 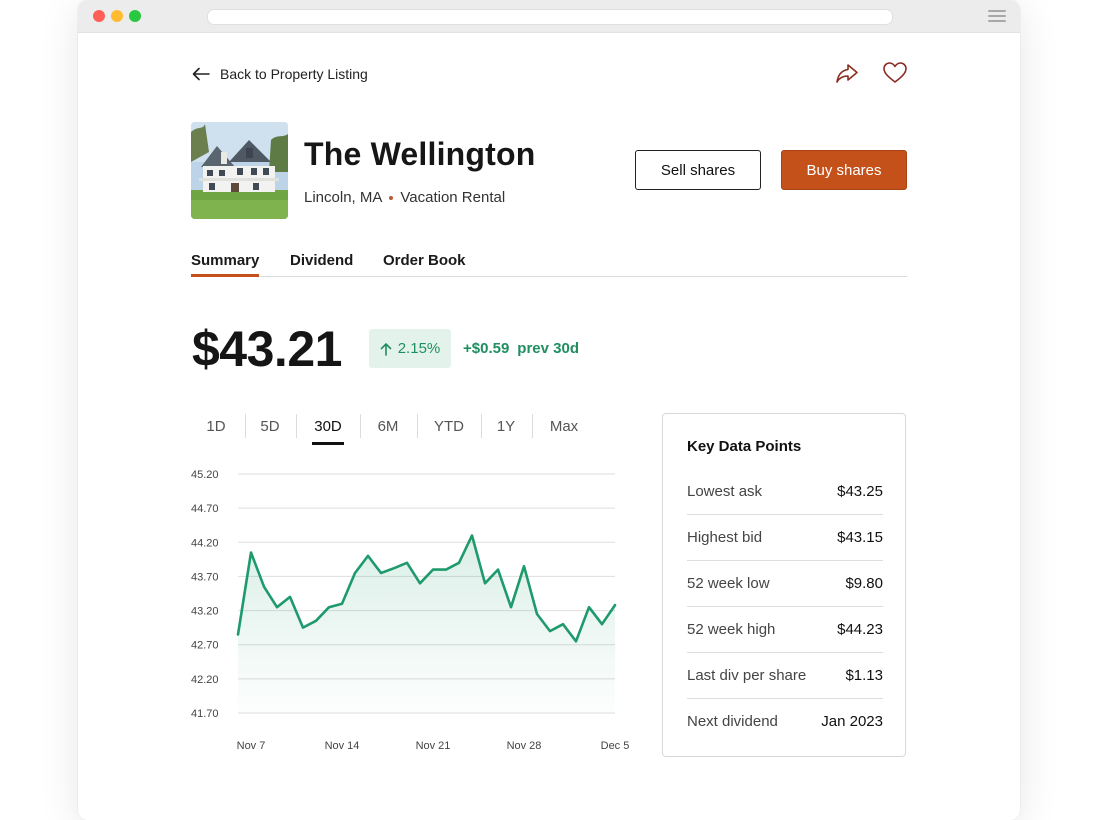 What do you see at coordinates (785, 491) in the screenshot?
I see `key-data-row: Lowest ask $43.25` at bounding box center [785, 491].